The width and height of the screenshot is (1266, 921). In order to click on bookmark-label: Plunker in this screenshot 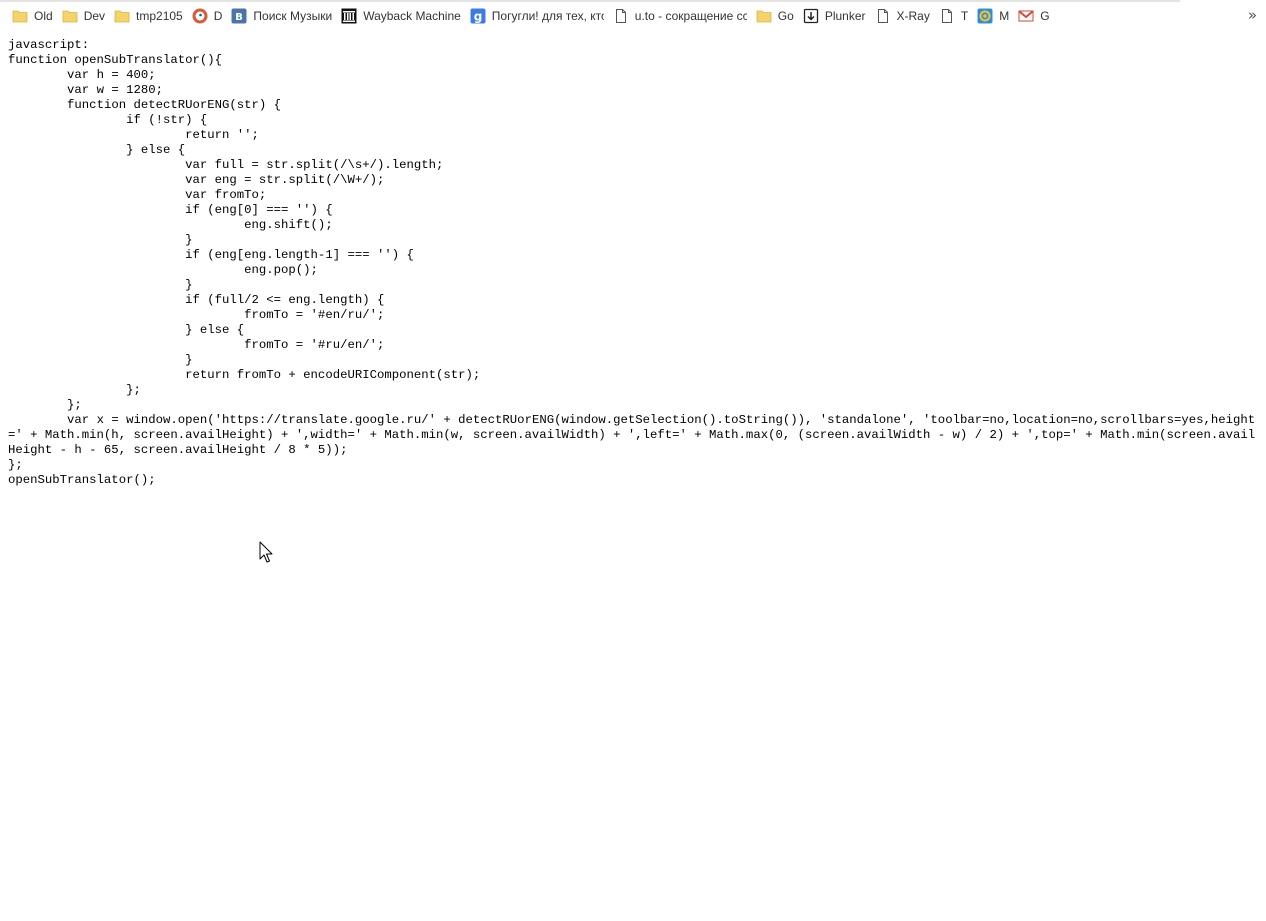, I will do `click(845, 16)`.